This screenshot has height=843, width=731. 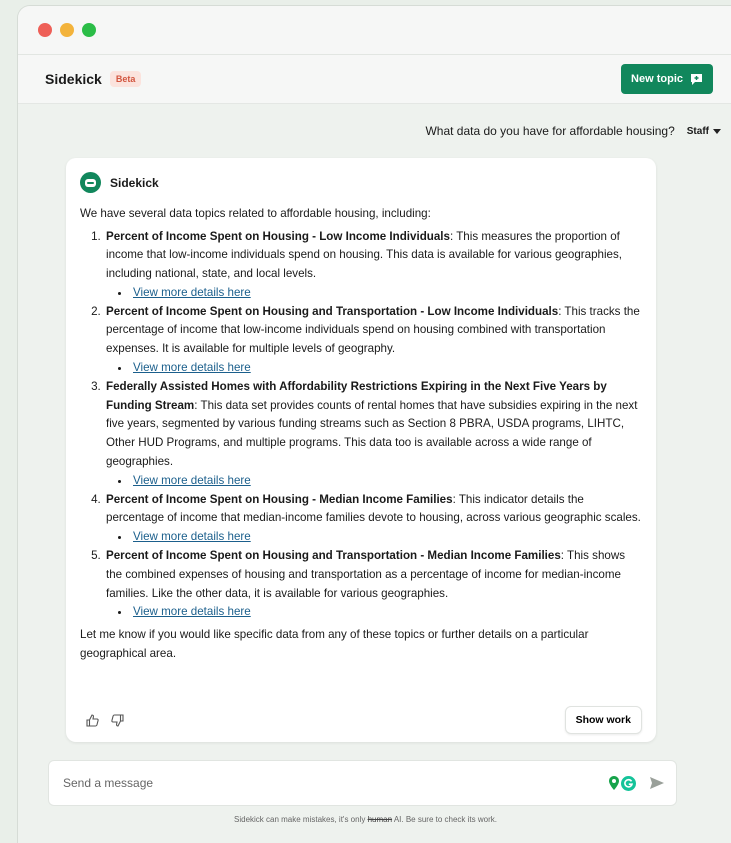 I want to click on grammarly-icon, so click(x=628, y=783).